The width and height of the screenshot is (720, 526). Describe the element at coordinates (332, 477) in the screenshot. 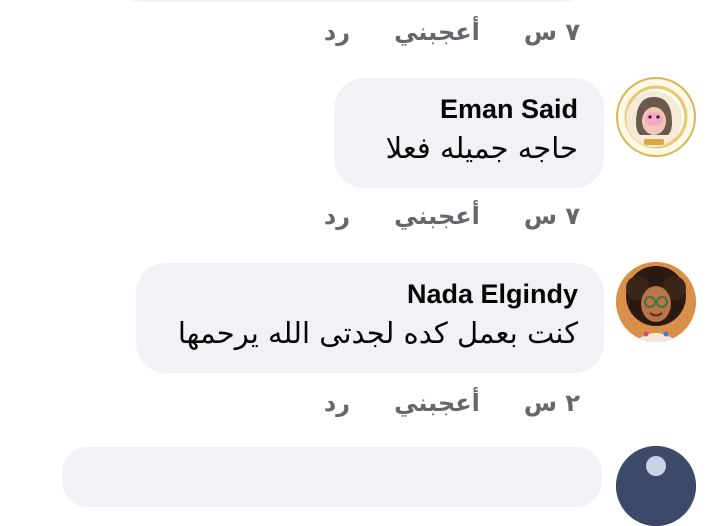

I see `next-comment-bubble` at that location.